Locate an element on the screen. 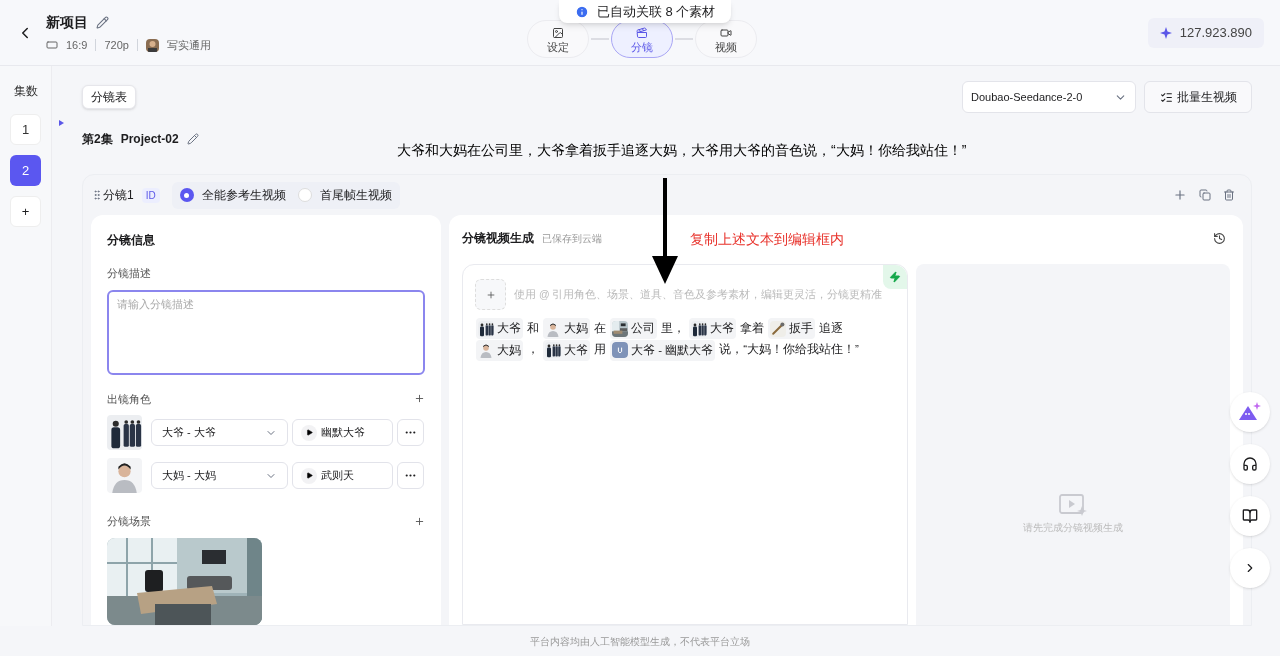 Image resolution: width=1280 pixels, height=656 pixels. prompt-text: ， is located at coordinates (533, 349).